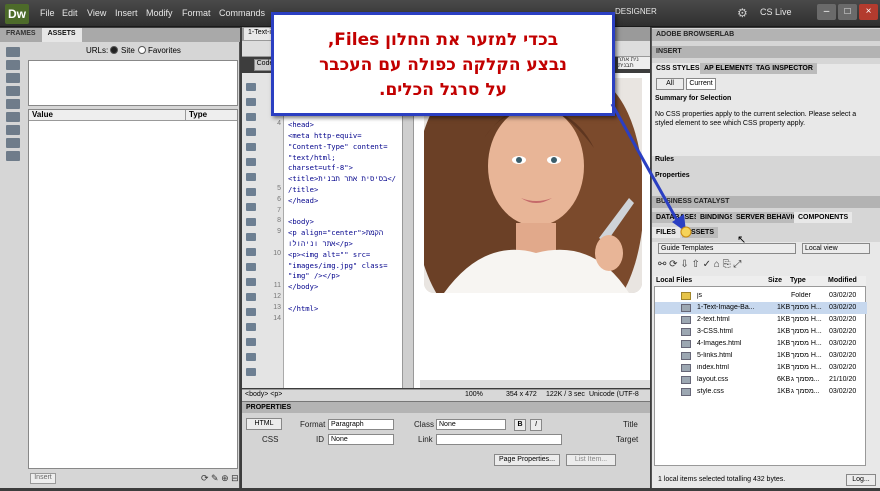  What do you see at coordinates (303, 308) in the screenshot?
I see `code-line: </html>` at bounding box center [303, 308].